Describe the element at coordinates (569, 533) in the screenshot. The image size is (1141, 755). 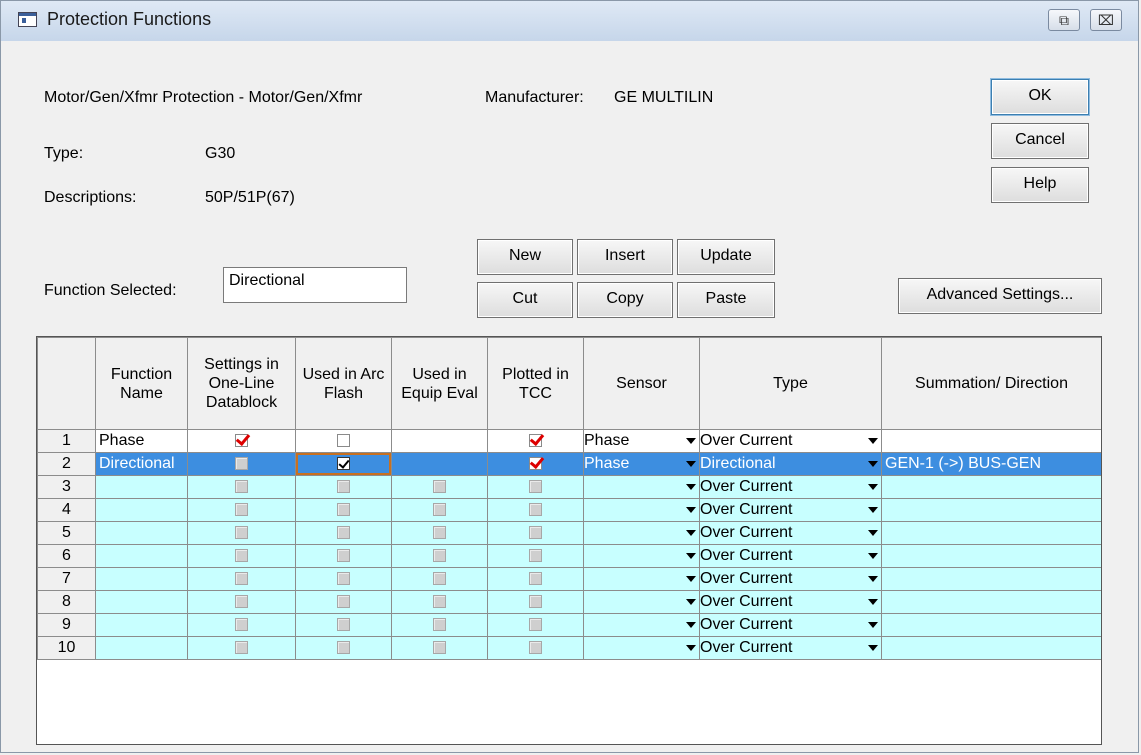
I see `table-row: 5 Over Current` at that location.